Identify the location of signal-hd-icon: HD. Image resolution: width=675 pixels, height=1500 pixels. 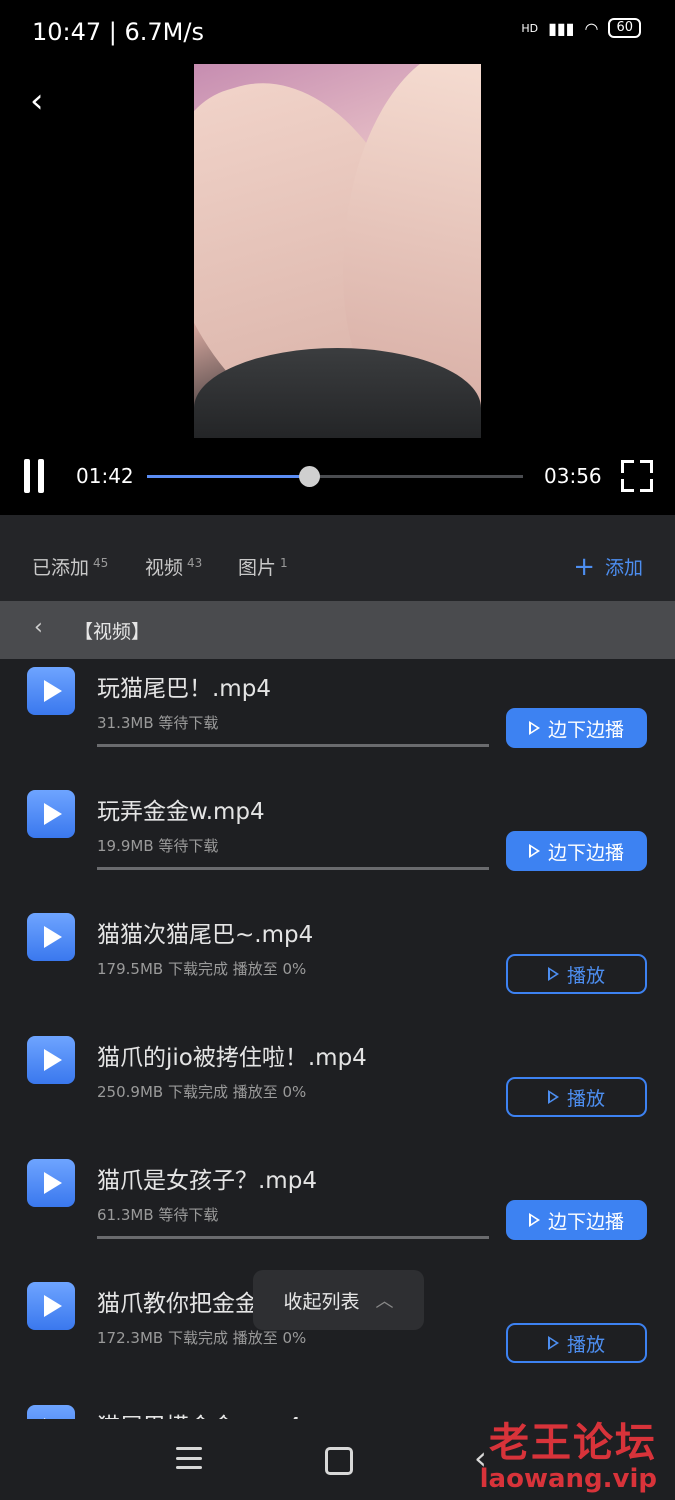
(530, 28).